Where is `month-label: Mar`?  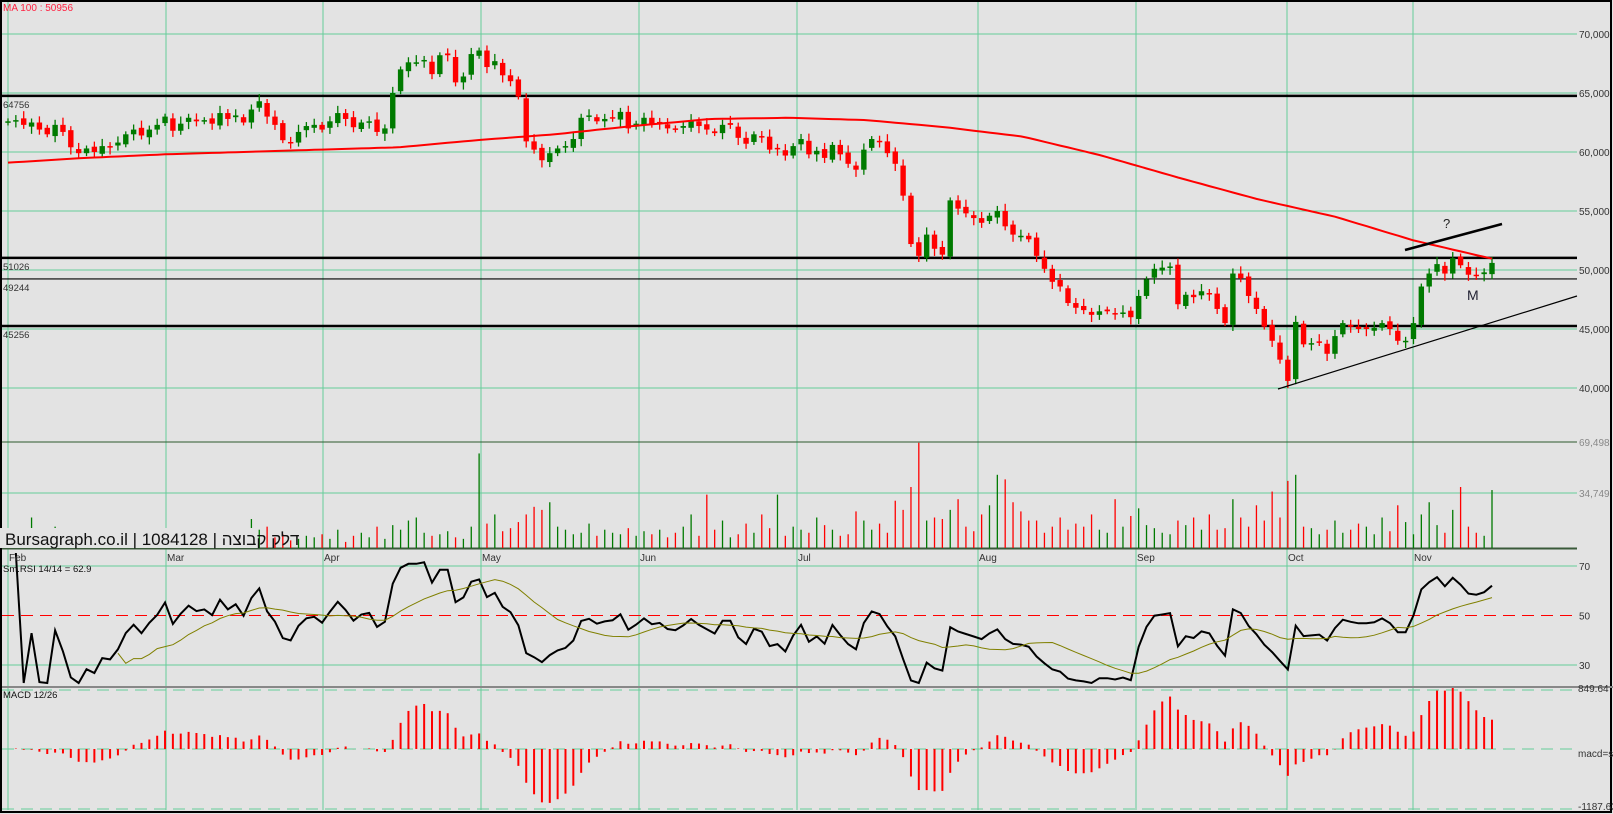
month-label: Mar is located at coordinates (176, 558).